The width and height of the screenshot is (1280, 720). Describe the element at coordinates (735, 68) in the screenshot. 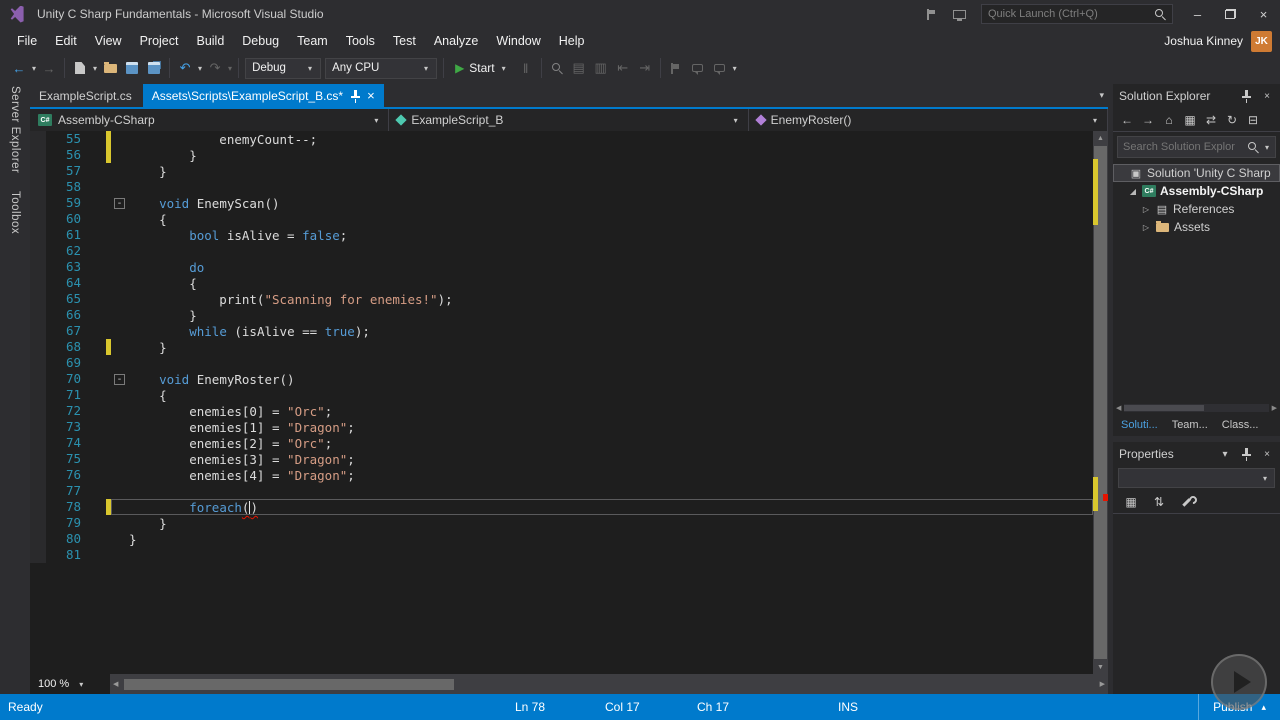

I see `toolbar-overflow-icon: ▾` at that location.